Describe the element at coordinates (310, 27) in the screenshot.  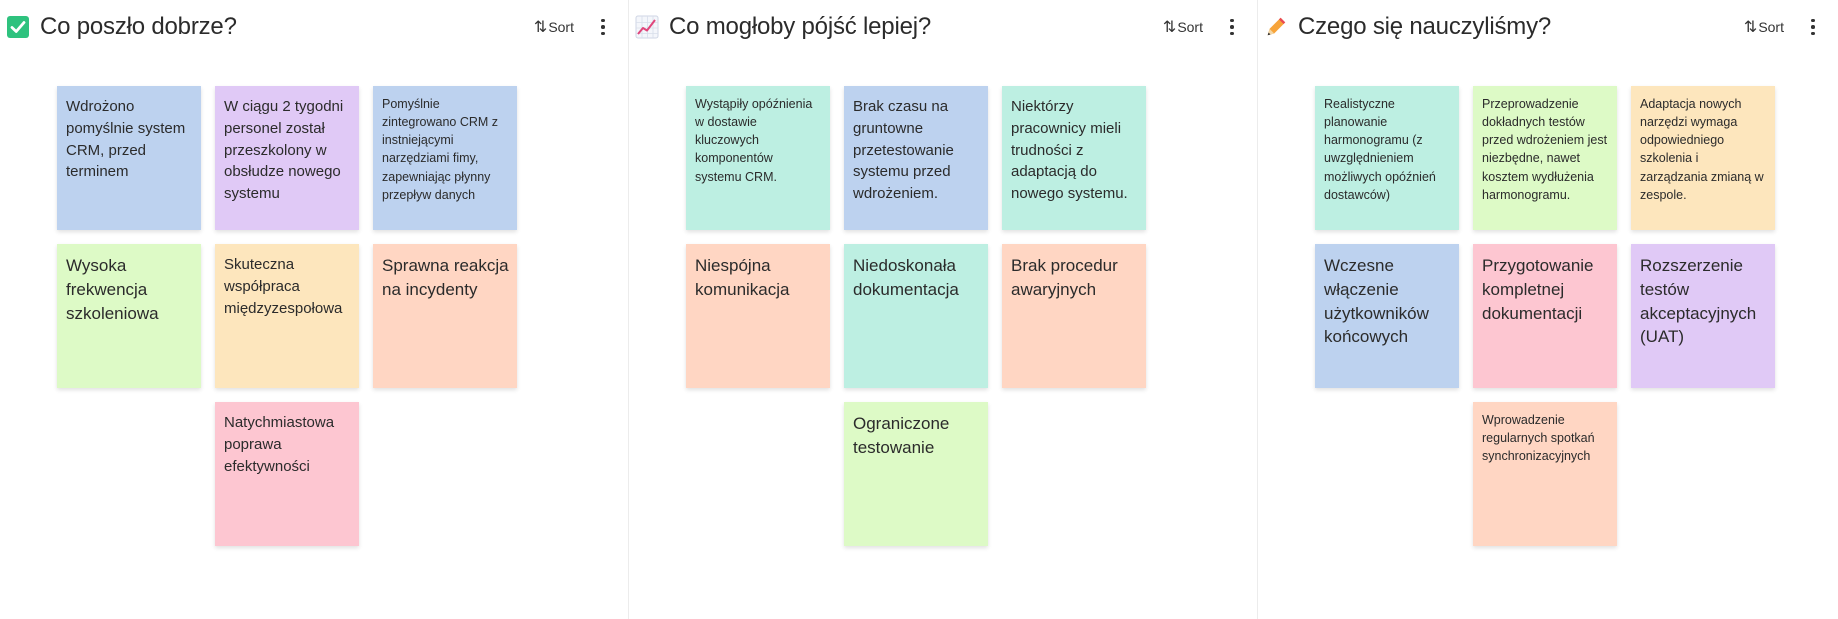
I see `column-header: Co poszło dobrze? ⇅ Sort` at that location.